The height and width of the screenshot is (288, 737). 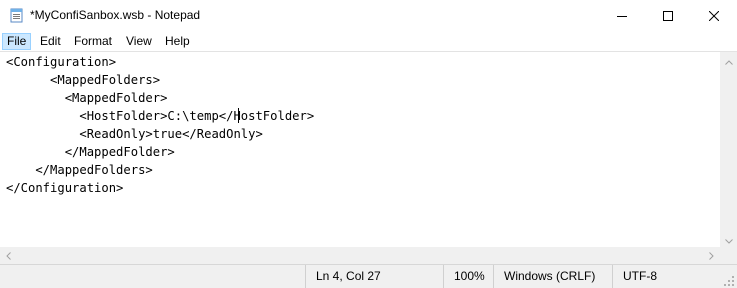 I want to click on chevron-right-icon, so click(x=711, y=256).